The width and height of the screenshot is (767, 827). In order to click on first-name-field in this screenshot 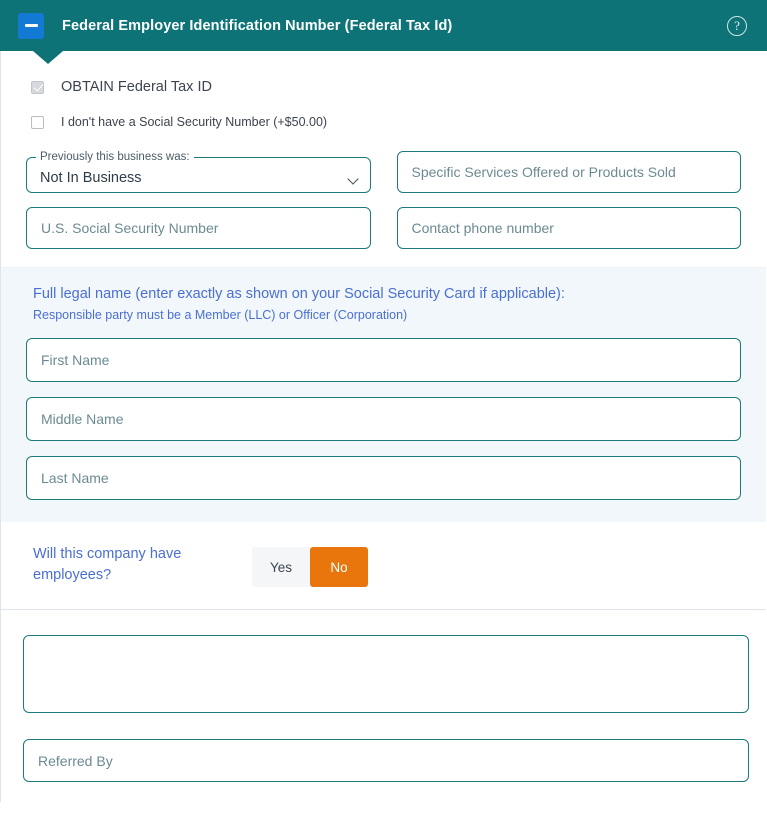, I will do `click(383, 360)`.